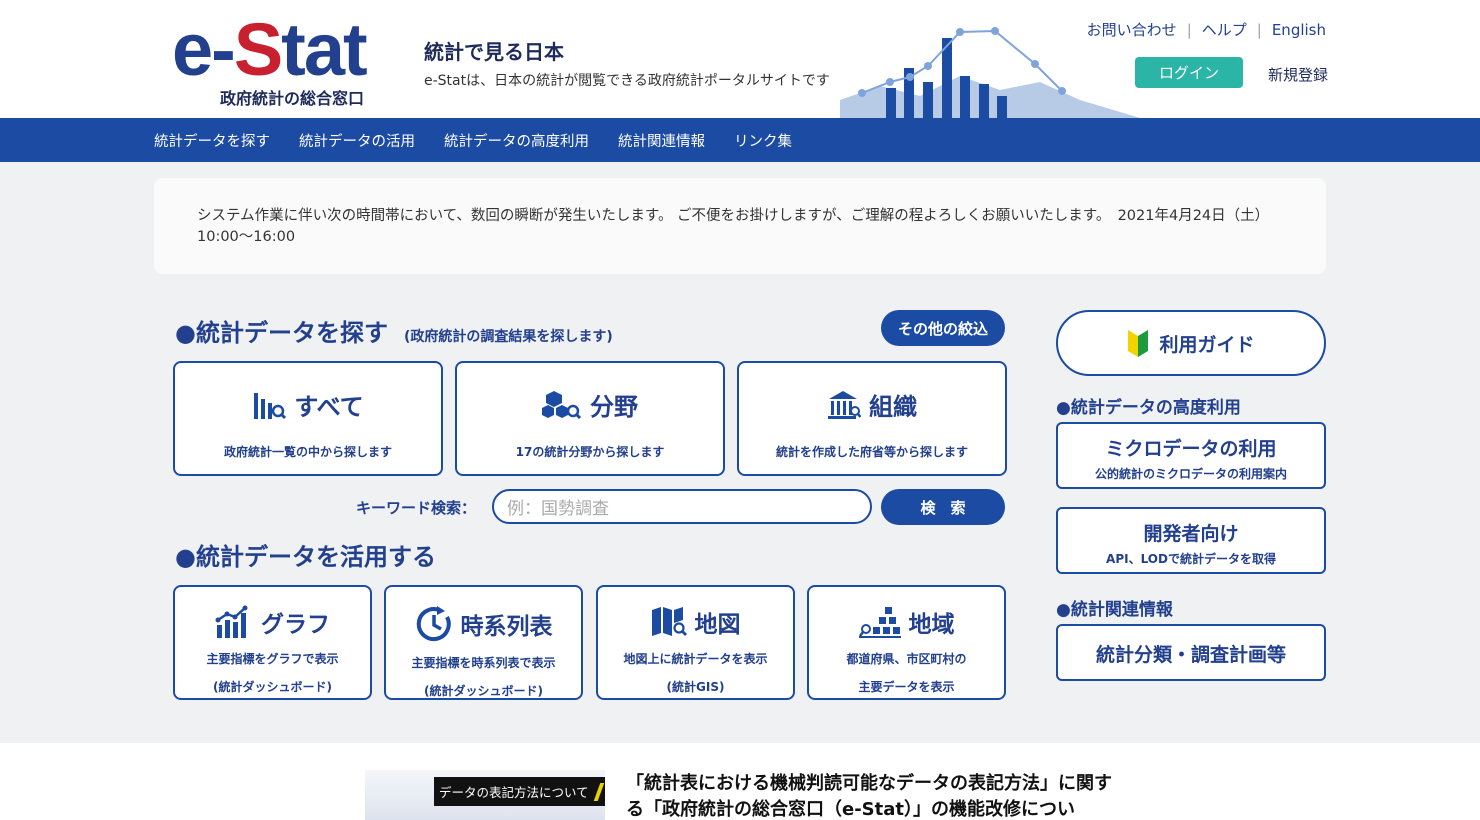 The image size is (1480, 820). Describe the element at coordinates (357, 140) in the screenshot. I see `nav-item-use-data: 統計データの活用` at that location.